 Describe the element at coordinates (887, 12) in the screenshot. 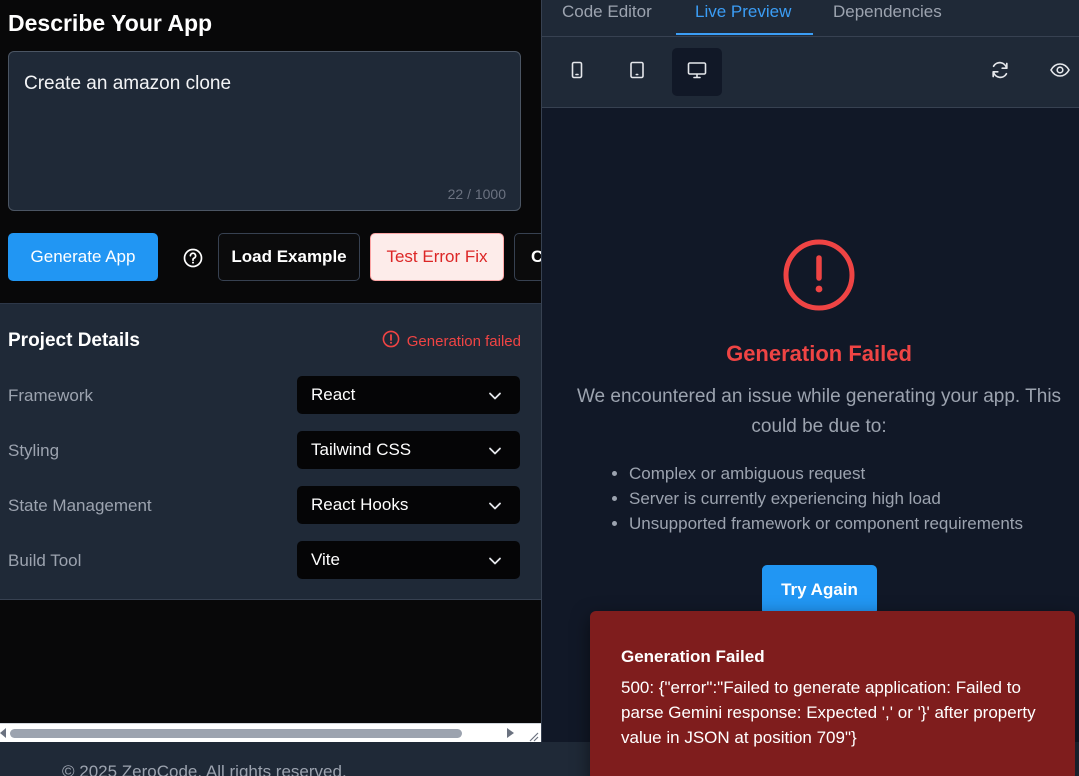

I see `tab-dependencies: Dependencies` at that location.